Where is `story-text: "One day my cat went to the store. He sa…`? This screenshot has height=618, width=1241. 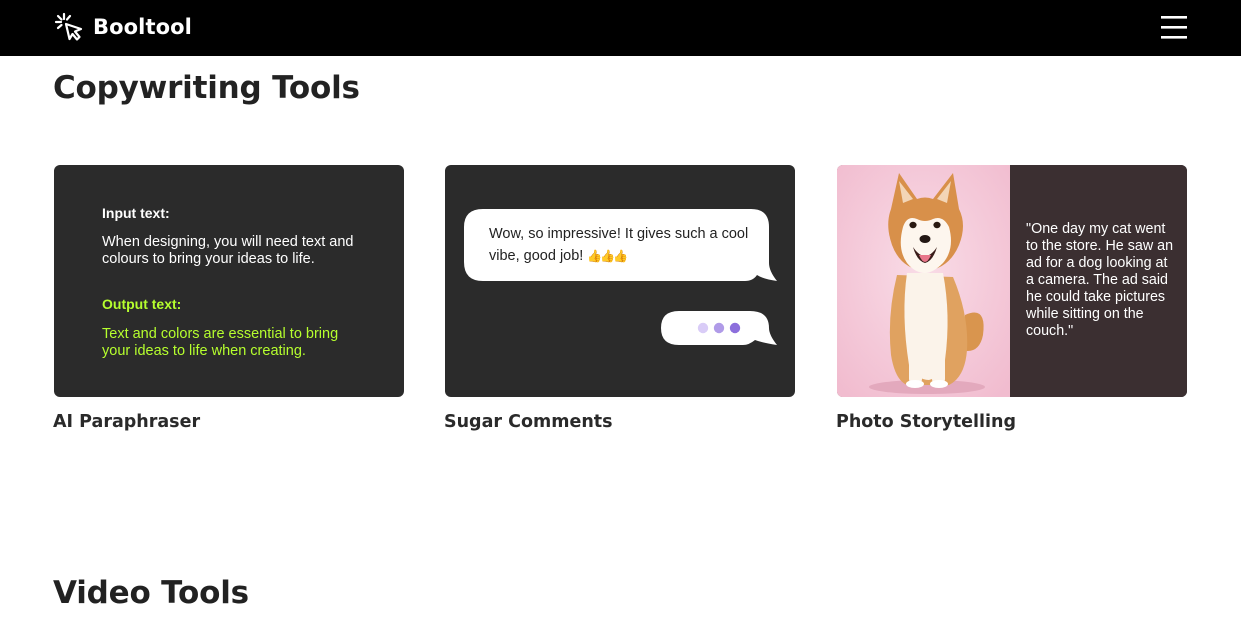
story-text: "One day my cat went to the store. He sa… is located at coordinates (1100, 280).